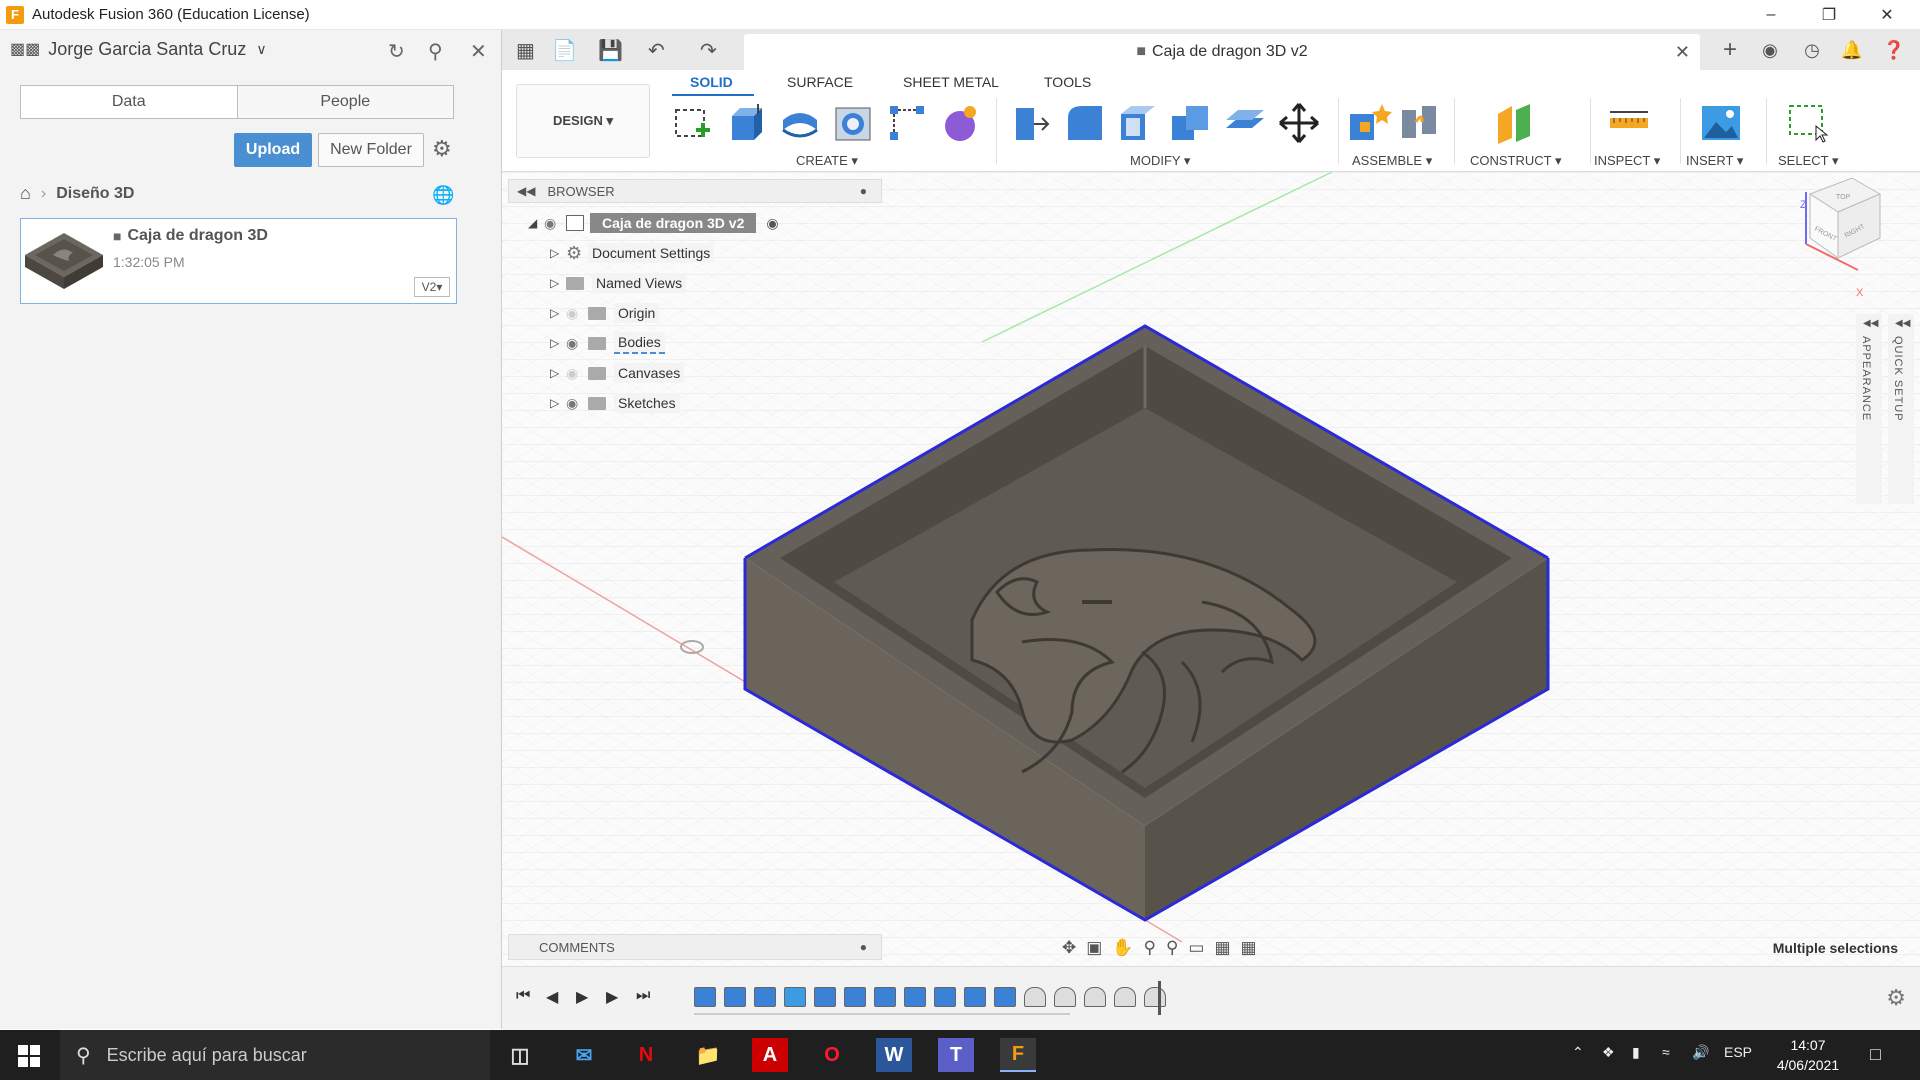 Image resolution: width=1920 pixels, height=1080 pixels. I want to click on joint-icon, so click(1419, 123).